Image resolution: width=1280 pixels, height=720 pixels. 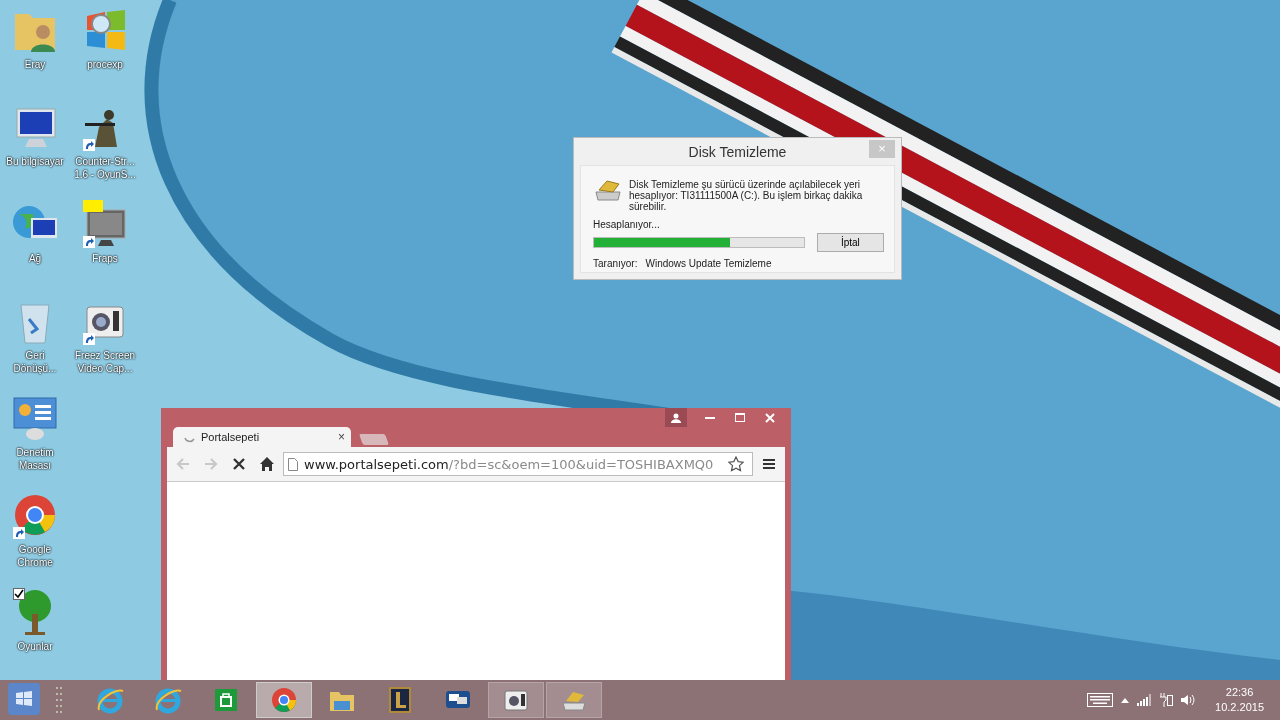 I want to click on close-button: ×, so click(x=882, y=149).